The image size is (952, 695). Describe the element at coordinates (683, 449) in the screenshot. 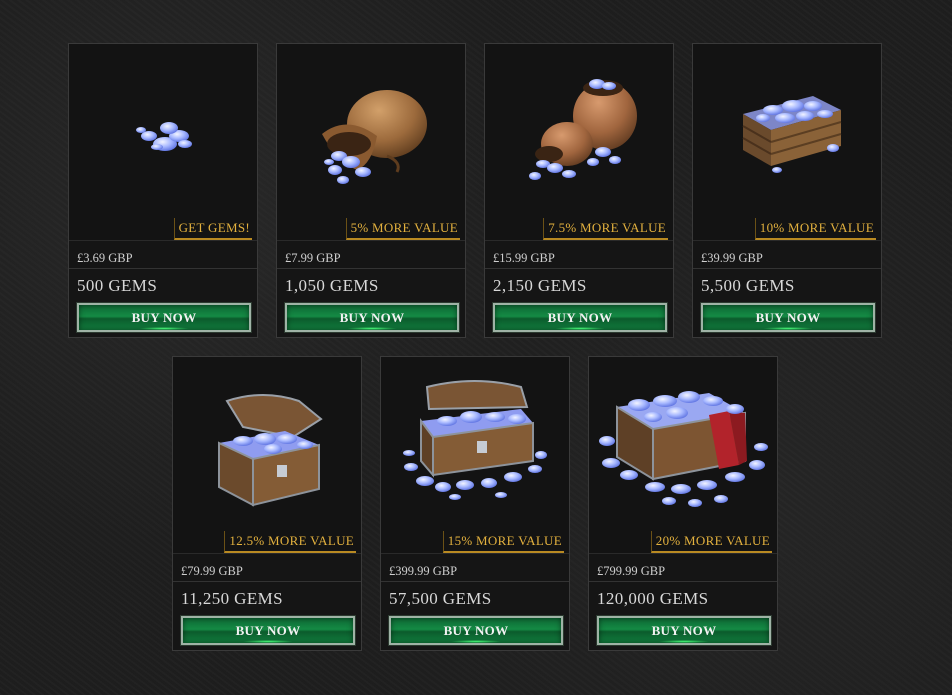

I see `gem-hoard-icon` at that location.